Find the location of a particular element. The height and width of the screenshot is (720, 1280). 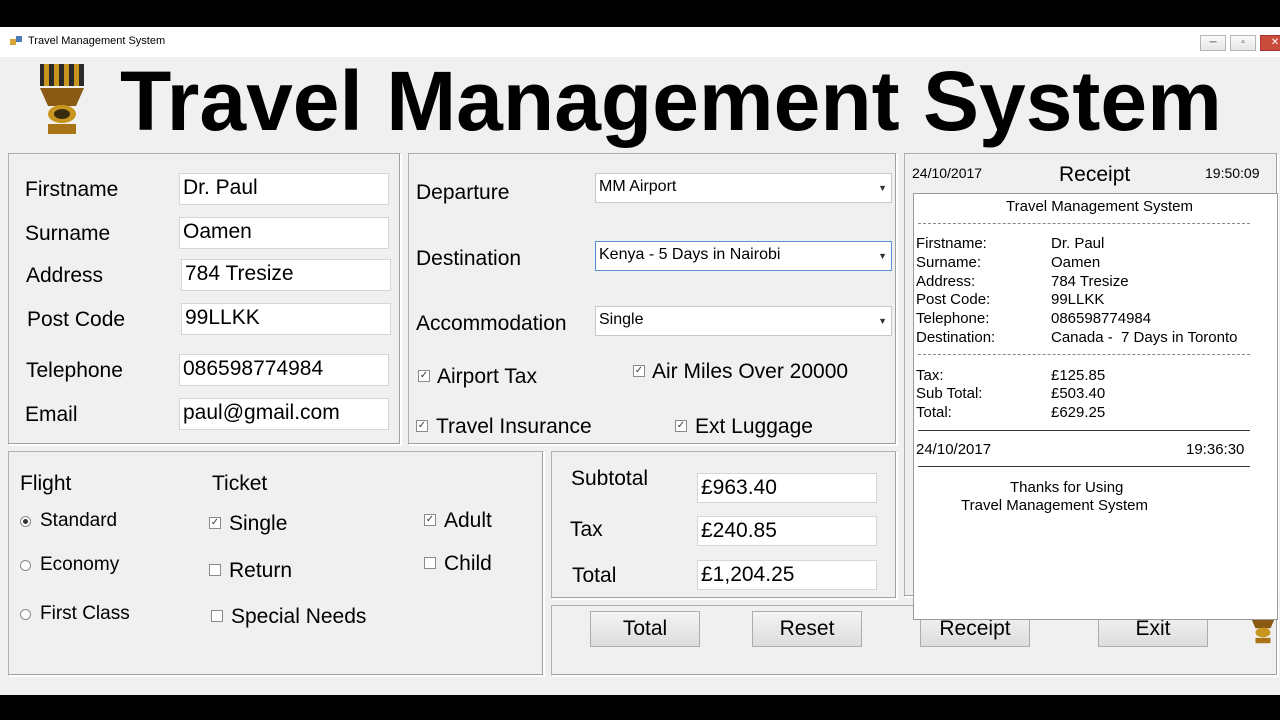

receipt-telephone-label: Telephone: is located at coordinates (953, 318).